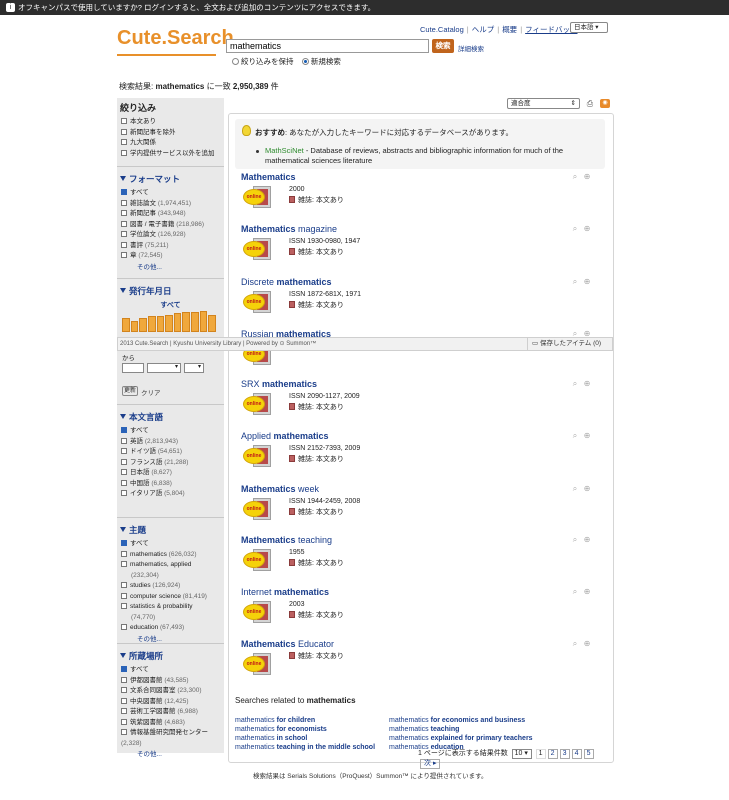 This screenshot has width=729, height=800. Describe the element at coordinates (286, 540) in the screenshot. I see `result-title-link: Mathematics teaching` at that location.